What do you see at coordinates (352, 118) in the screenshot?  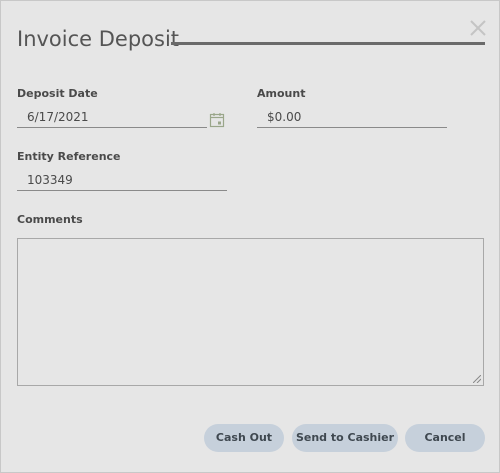 I see `amount-field: $0.00` at bounding box center [352, 118].